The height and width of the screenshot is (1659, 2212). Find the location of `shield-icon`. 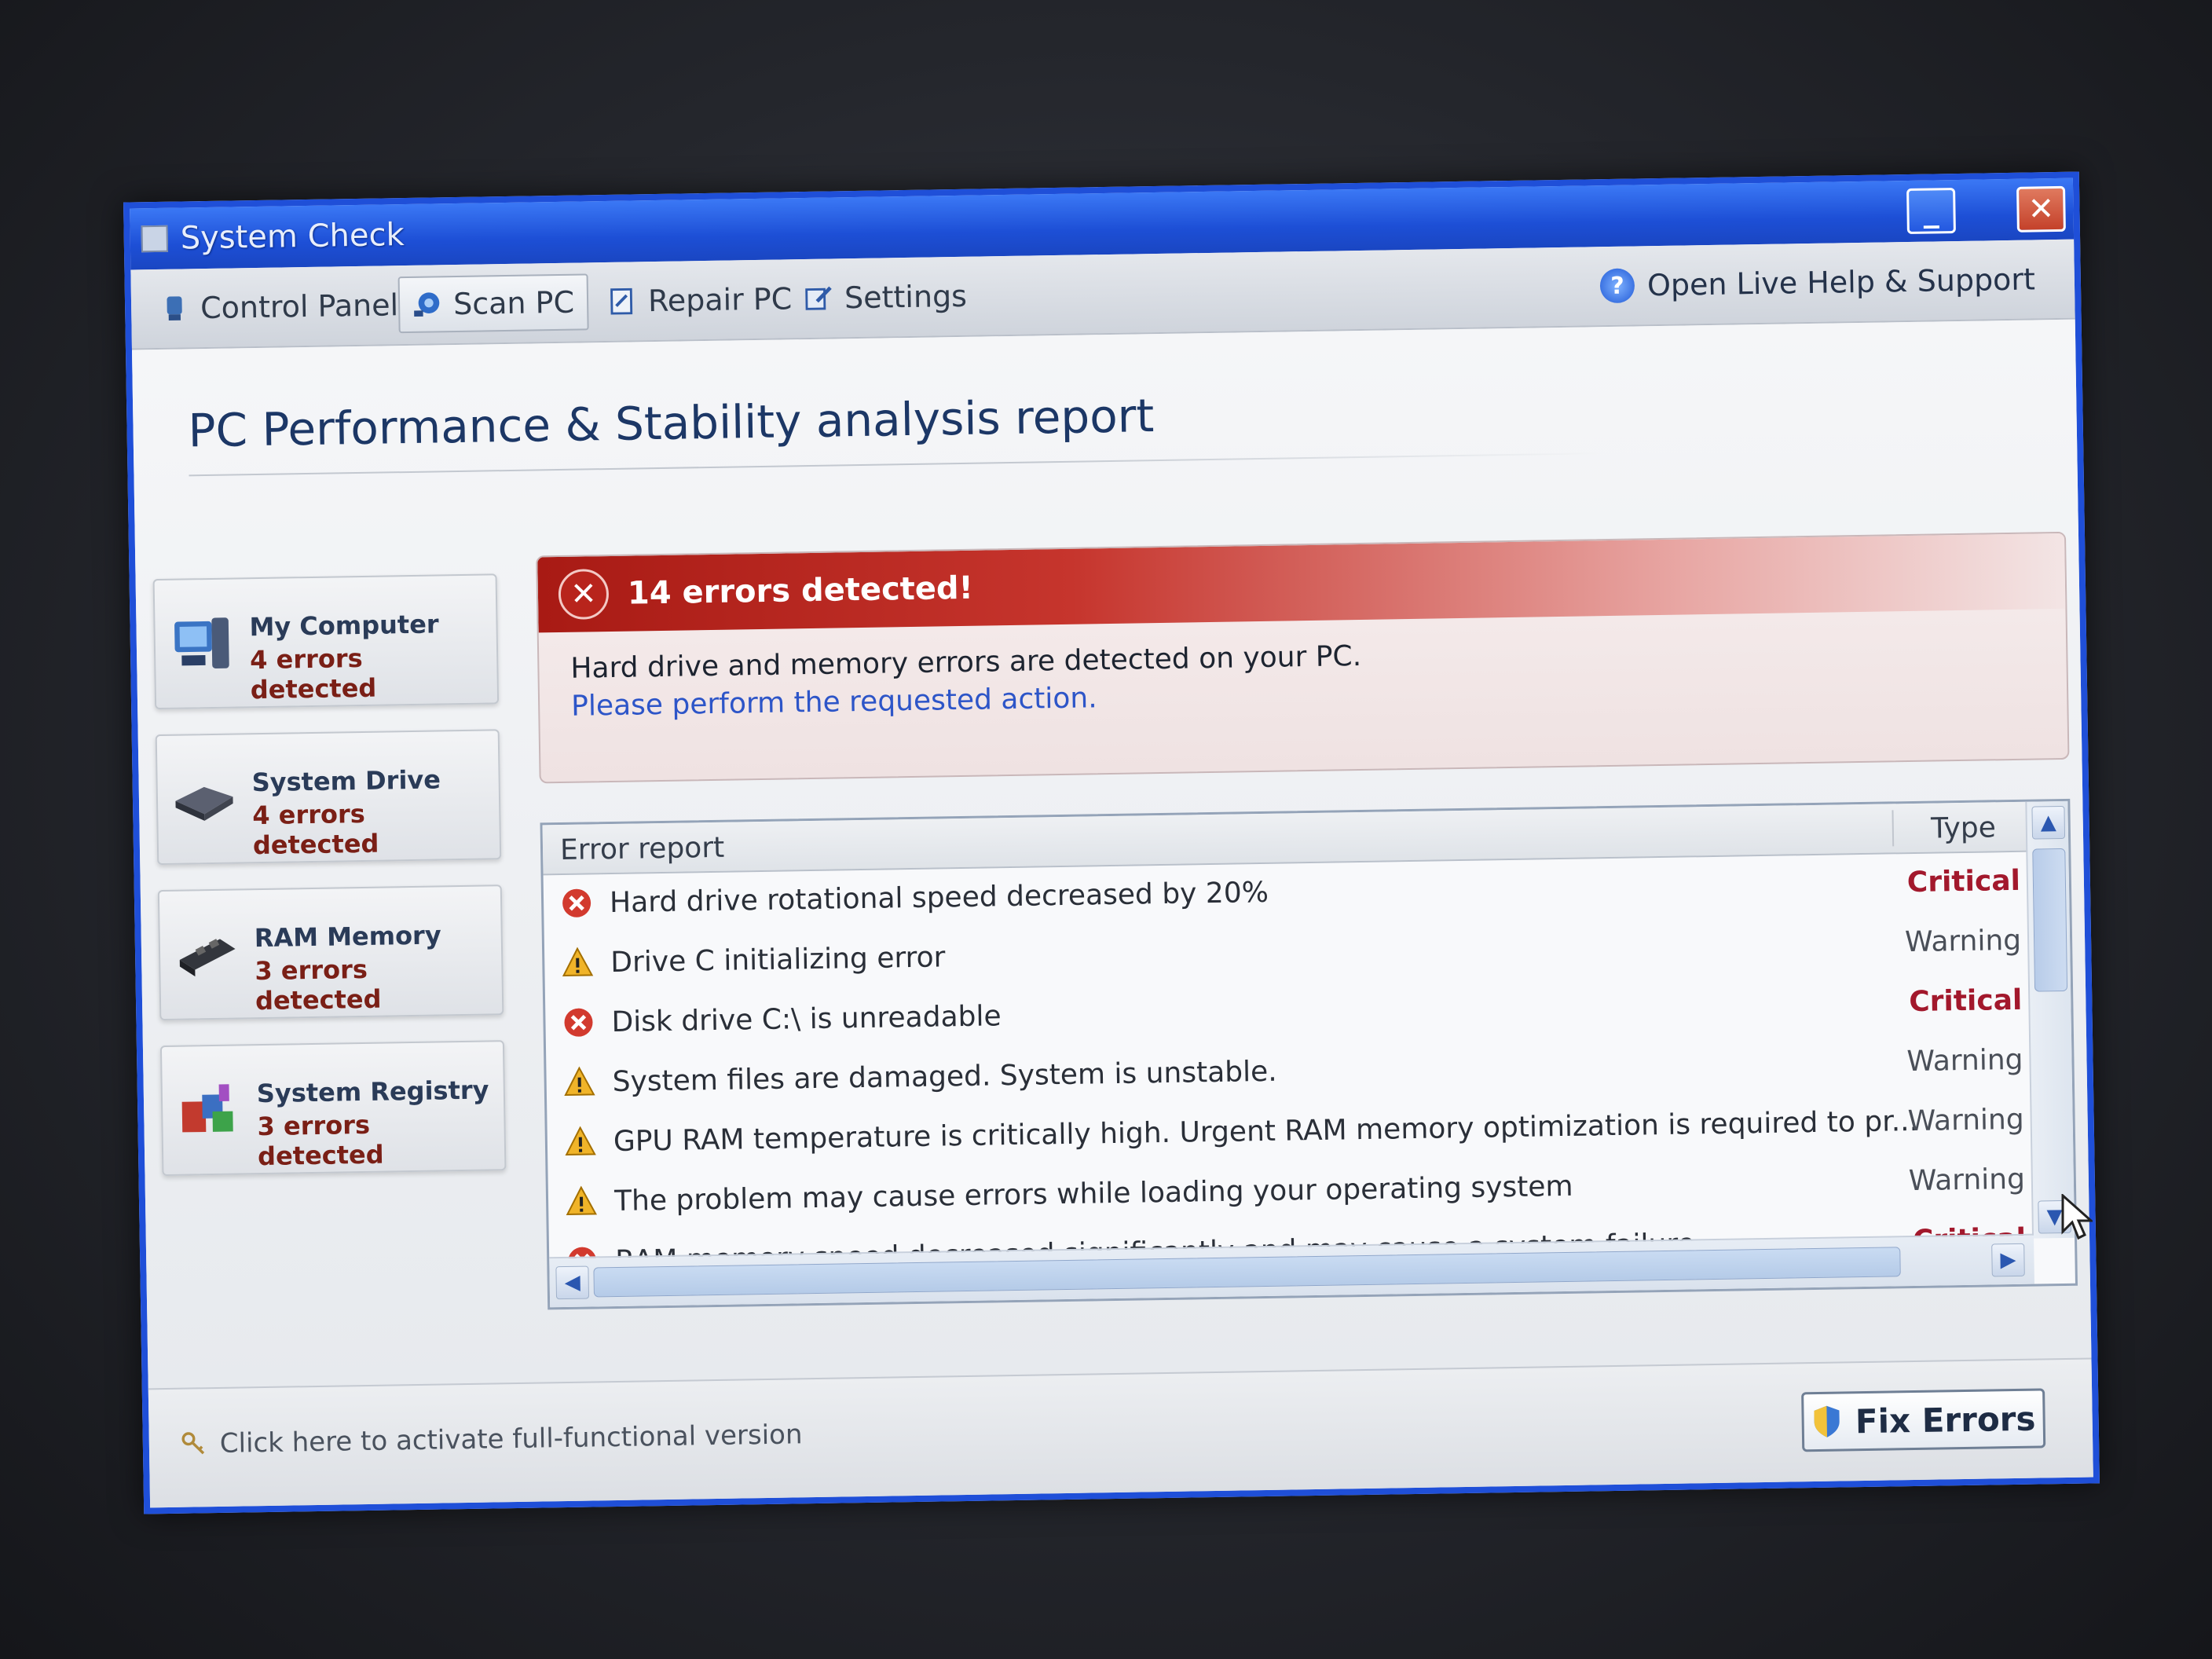

shield-icon is located at coordinates (1827, 1421).